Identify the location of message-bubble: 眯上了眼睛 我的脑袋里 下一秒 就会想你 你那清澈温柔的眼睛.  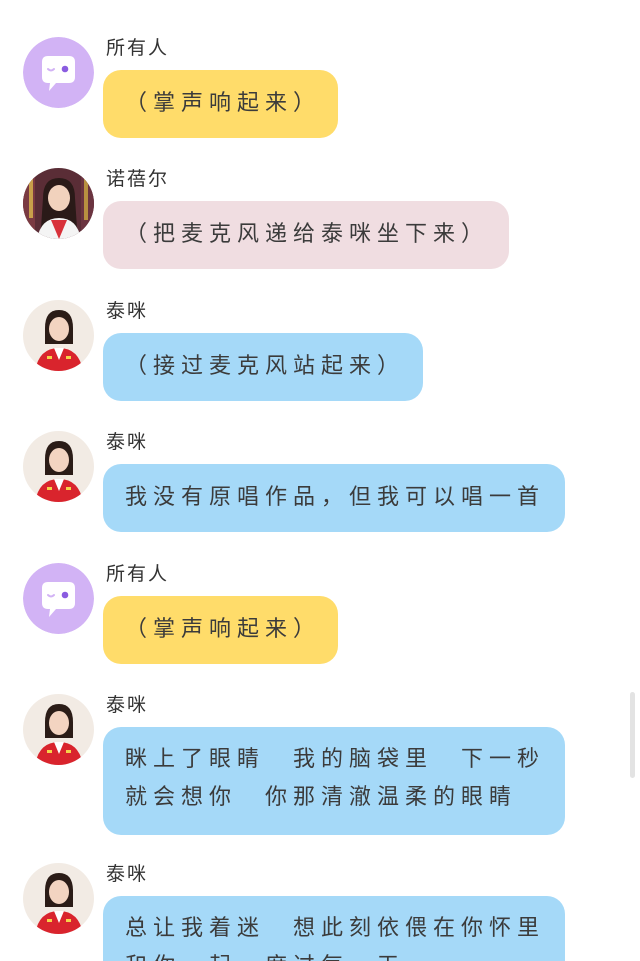
(334, 781).